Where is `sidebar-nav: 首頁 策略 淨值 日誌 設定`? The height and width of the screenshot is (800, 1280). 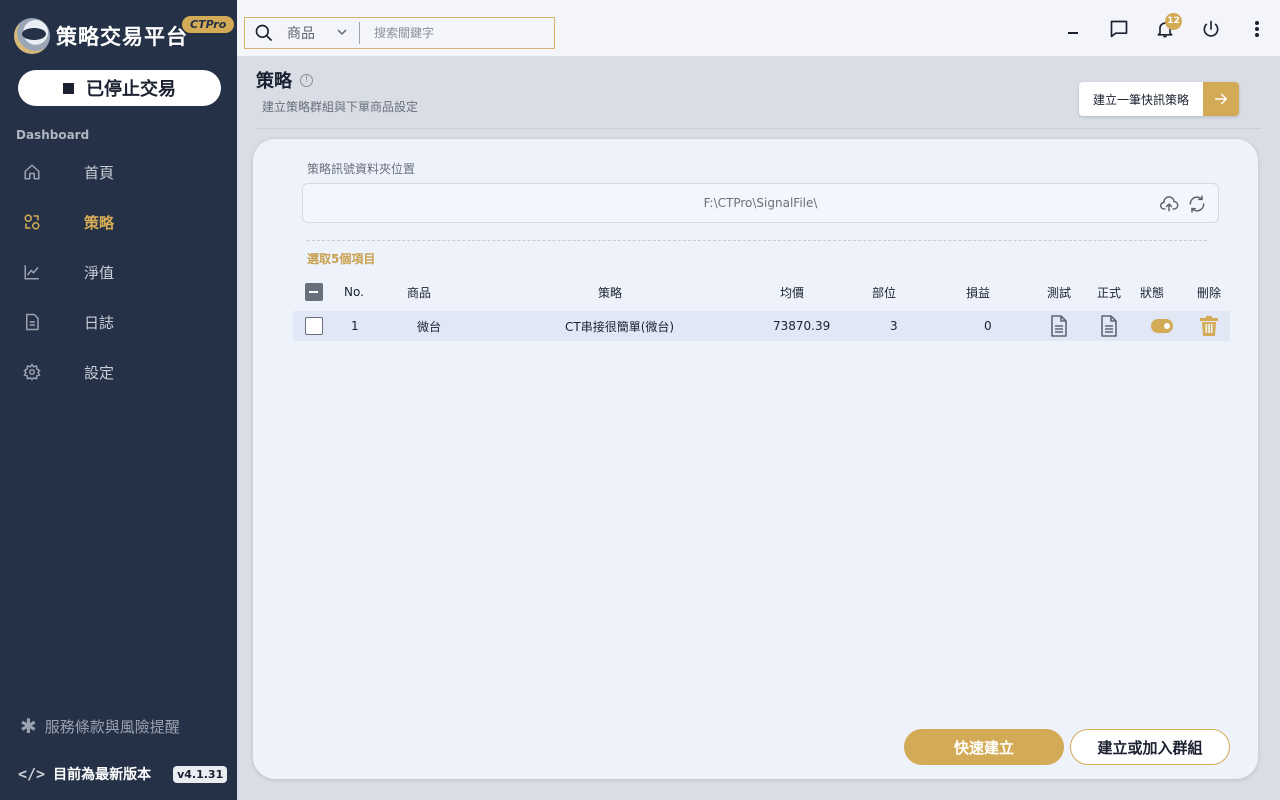 sidebar-nav: 首頁 策略 淨值 日誌 設定 is located at coordinates (118, 272).